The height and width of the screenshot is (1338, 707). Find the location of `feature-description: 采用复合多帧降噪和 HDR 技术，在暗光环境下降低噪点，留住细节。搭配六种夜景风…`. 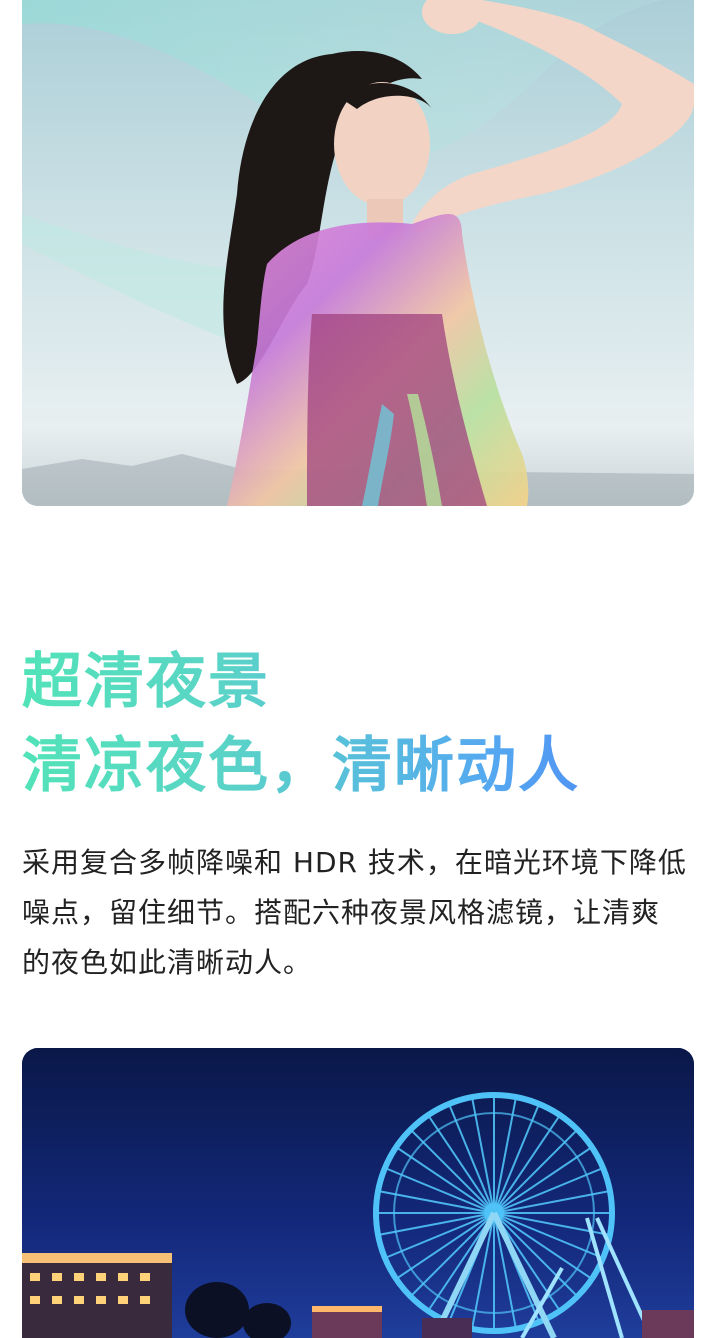

feature-description: 采用复合多帧降噪和 HDR 技术，在暗光环境下降低噪点，留住细节。搭配六种夜景风… is located at coordinates (354, 912).